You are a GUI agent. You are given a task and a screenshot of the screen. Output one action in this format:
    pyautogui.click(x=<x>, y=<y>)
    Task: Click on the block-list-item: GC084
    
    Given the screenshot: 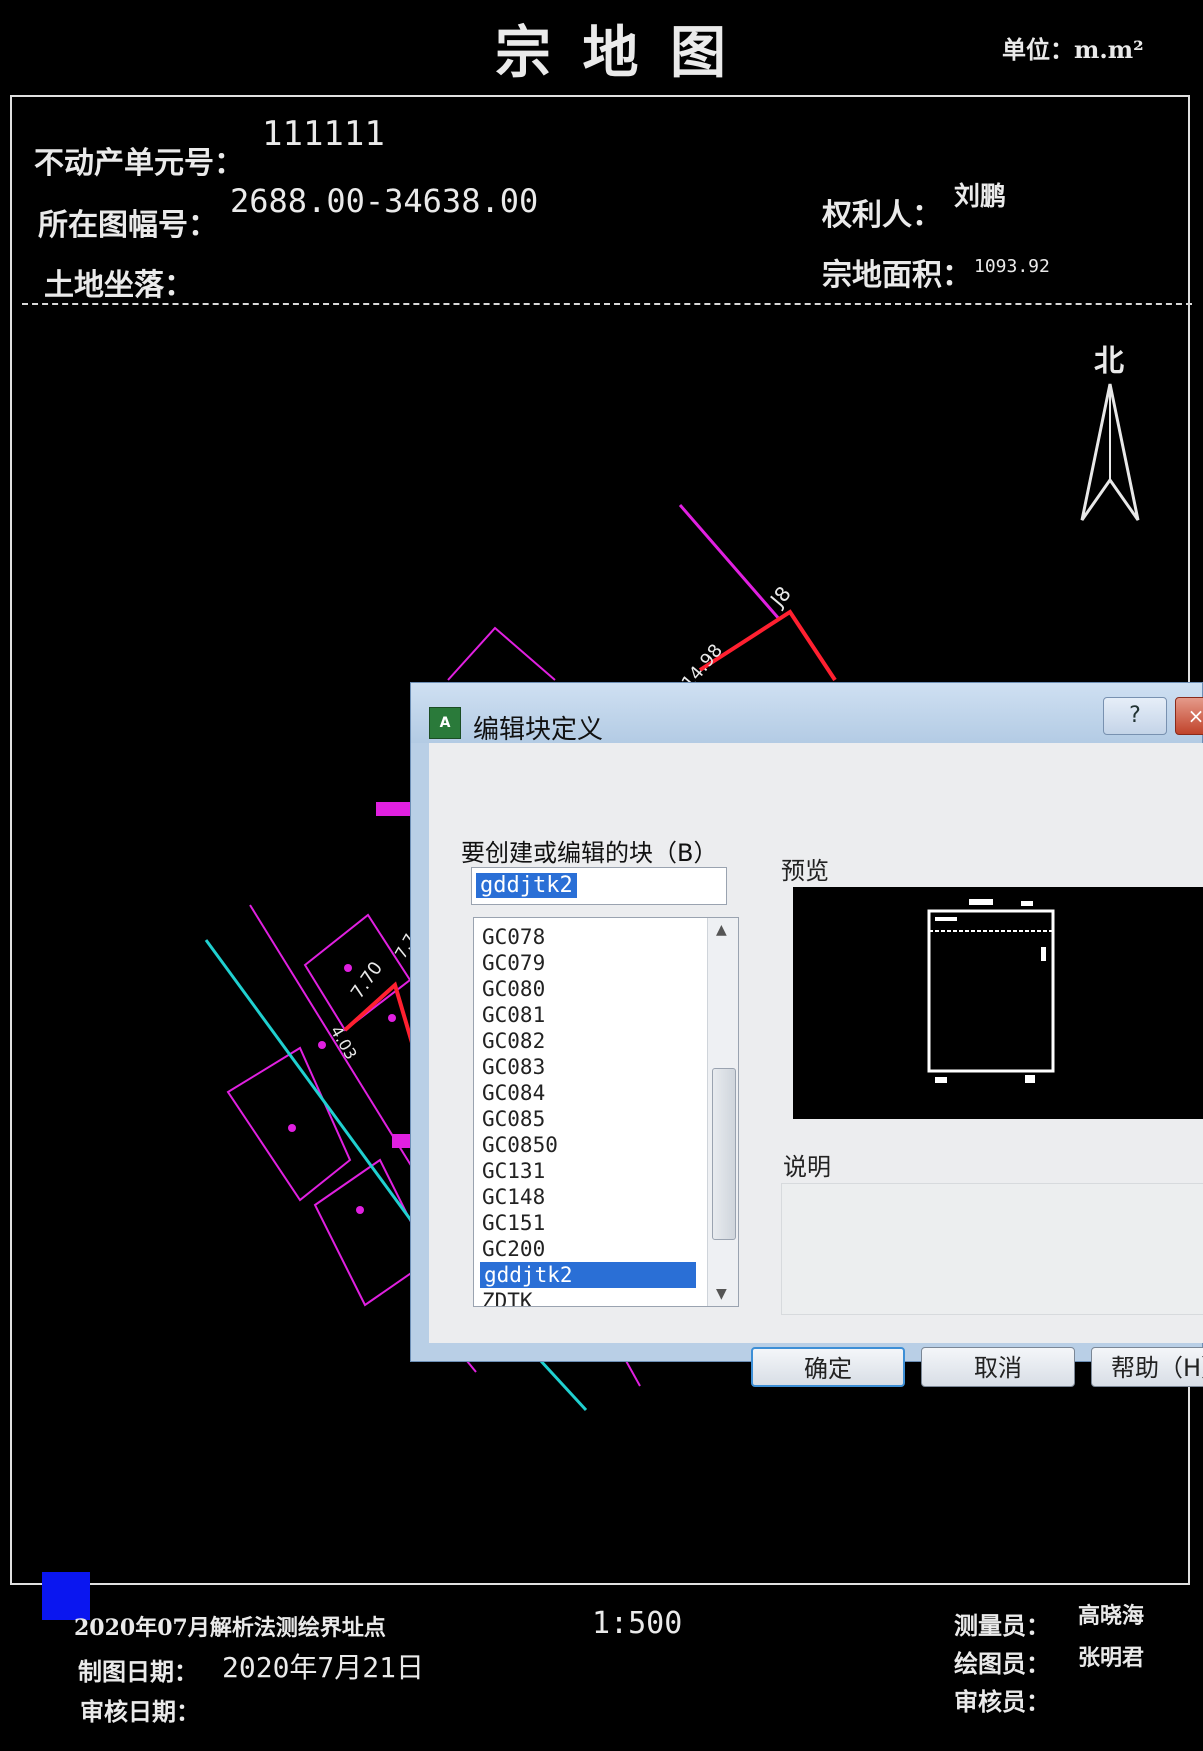 What is the action you would take?
    pyautogui.click(x=513, y=1093)
    